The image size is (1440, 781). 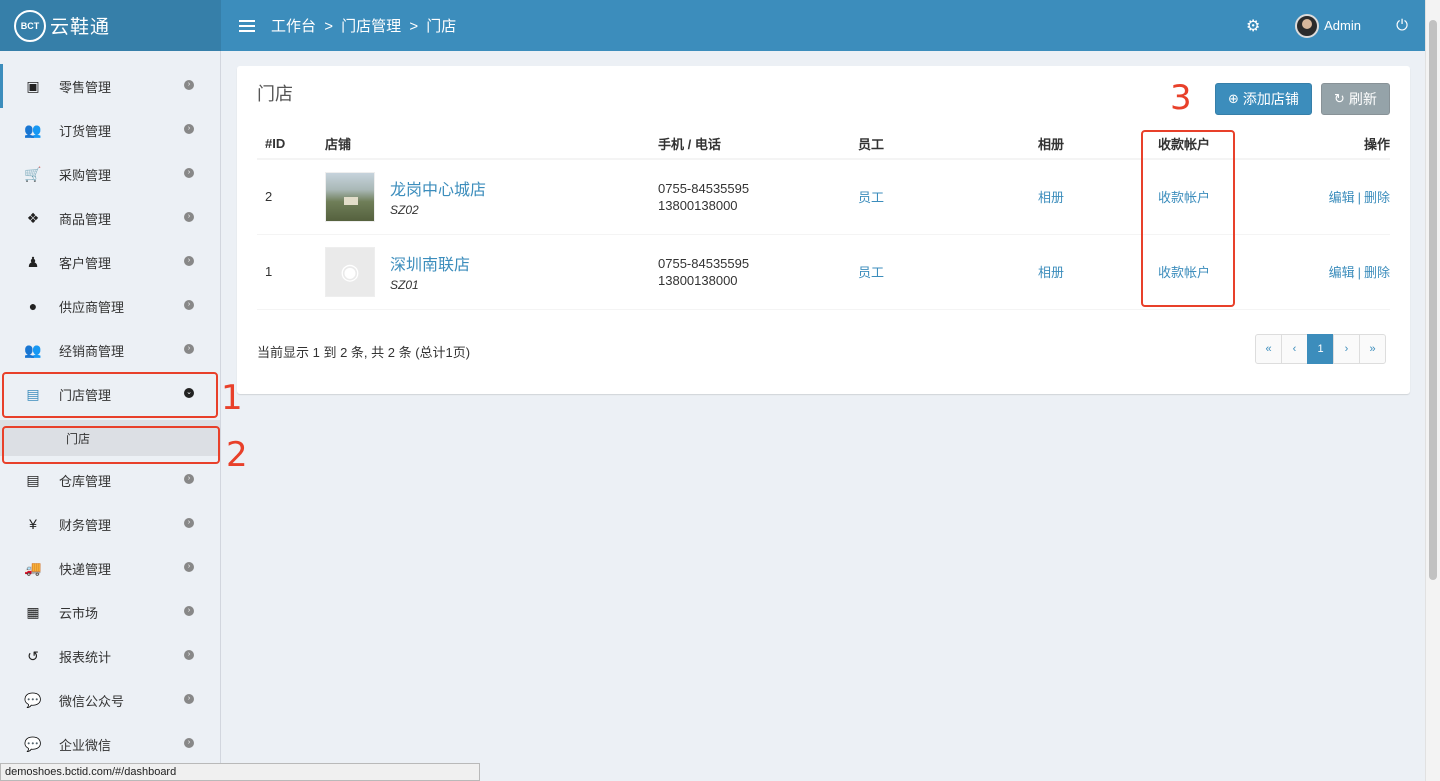 I want to click on sidebar-item-label: 财务管理, so click(x=85, y=525).